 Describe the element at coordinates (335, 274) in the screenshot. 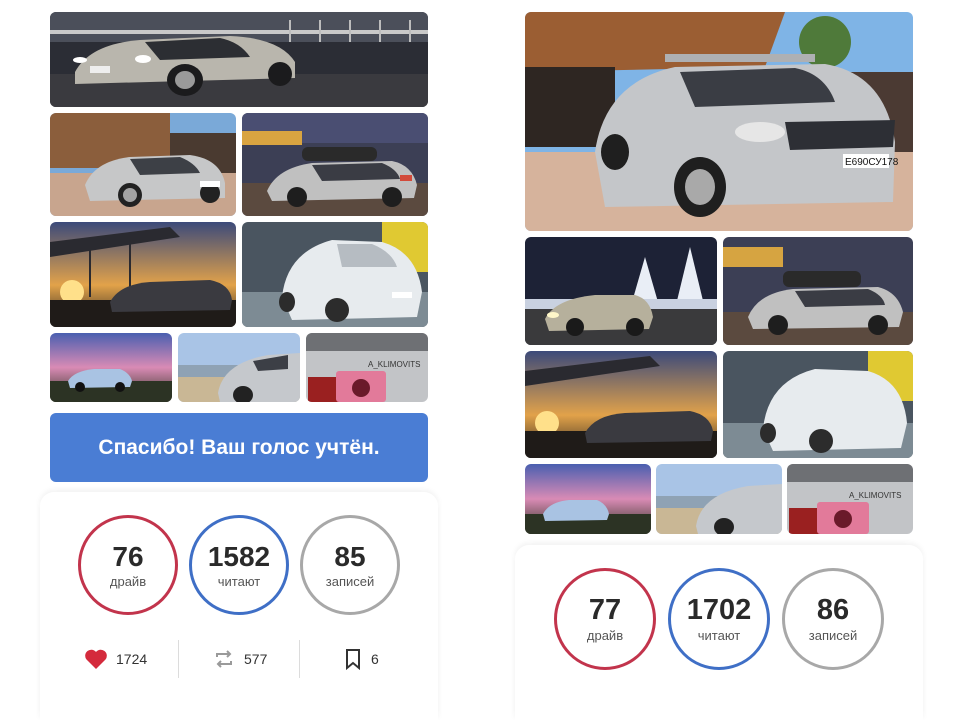

I see `photo-car-foam-wash` at that location.